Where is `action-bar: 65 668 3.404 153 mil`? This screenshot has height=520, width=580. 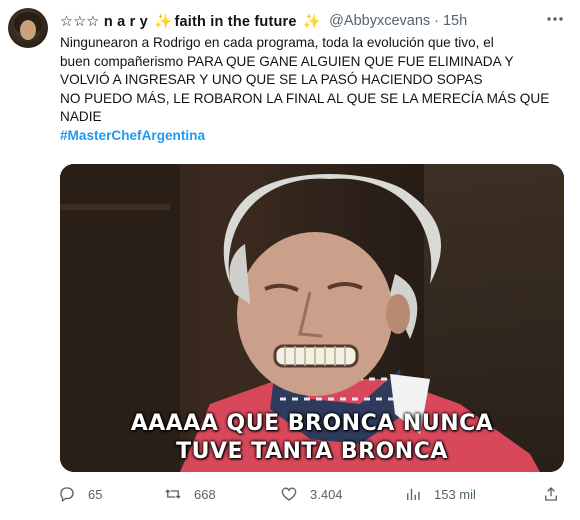 action-bar: 65 668 3.404 153 mil is located at coordinates (313, 494).